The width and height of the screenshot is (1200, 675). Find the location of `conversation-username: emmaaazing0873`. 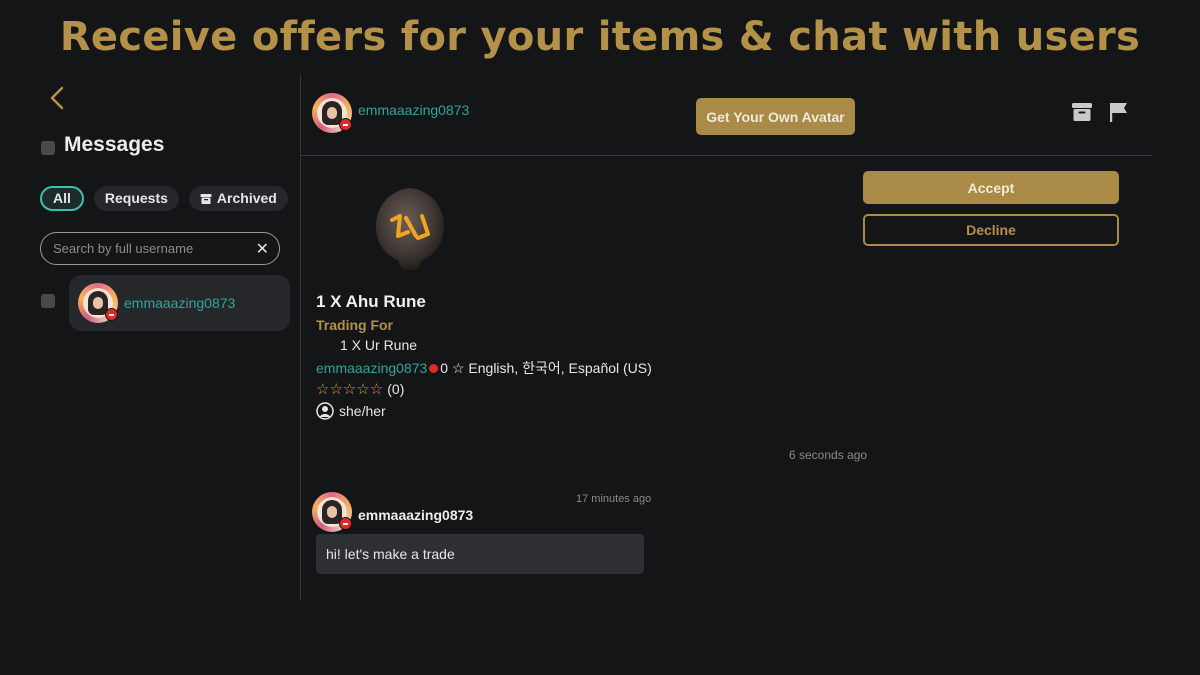

conversation-username: emmaaazing0873 is located at coordinates (180, 303).